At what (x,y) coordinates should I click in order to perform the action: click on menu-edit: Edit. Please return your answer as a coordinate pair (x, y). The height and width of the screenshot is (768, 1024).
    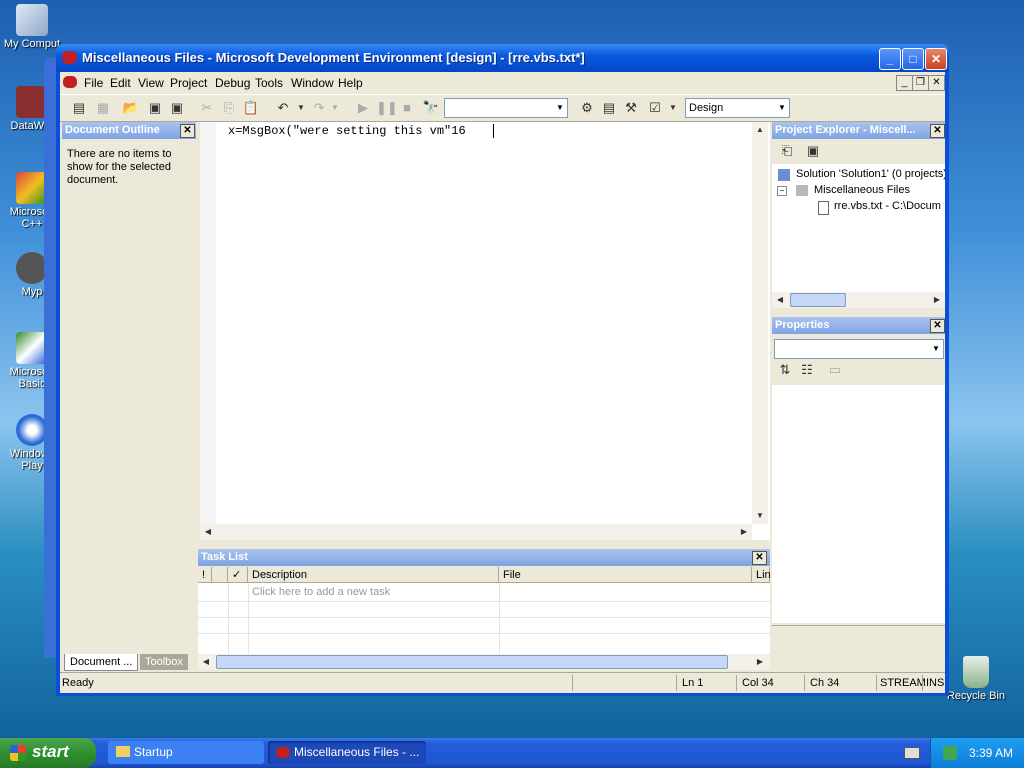
    Looking at the image, I should click on (120, 83).